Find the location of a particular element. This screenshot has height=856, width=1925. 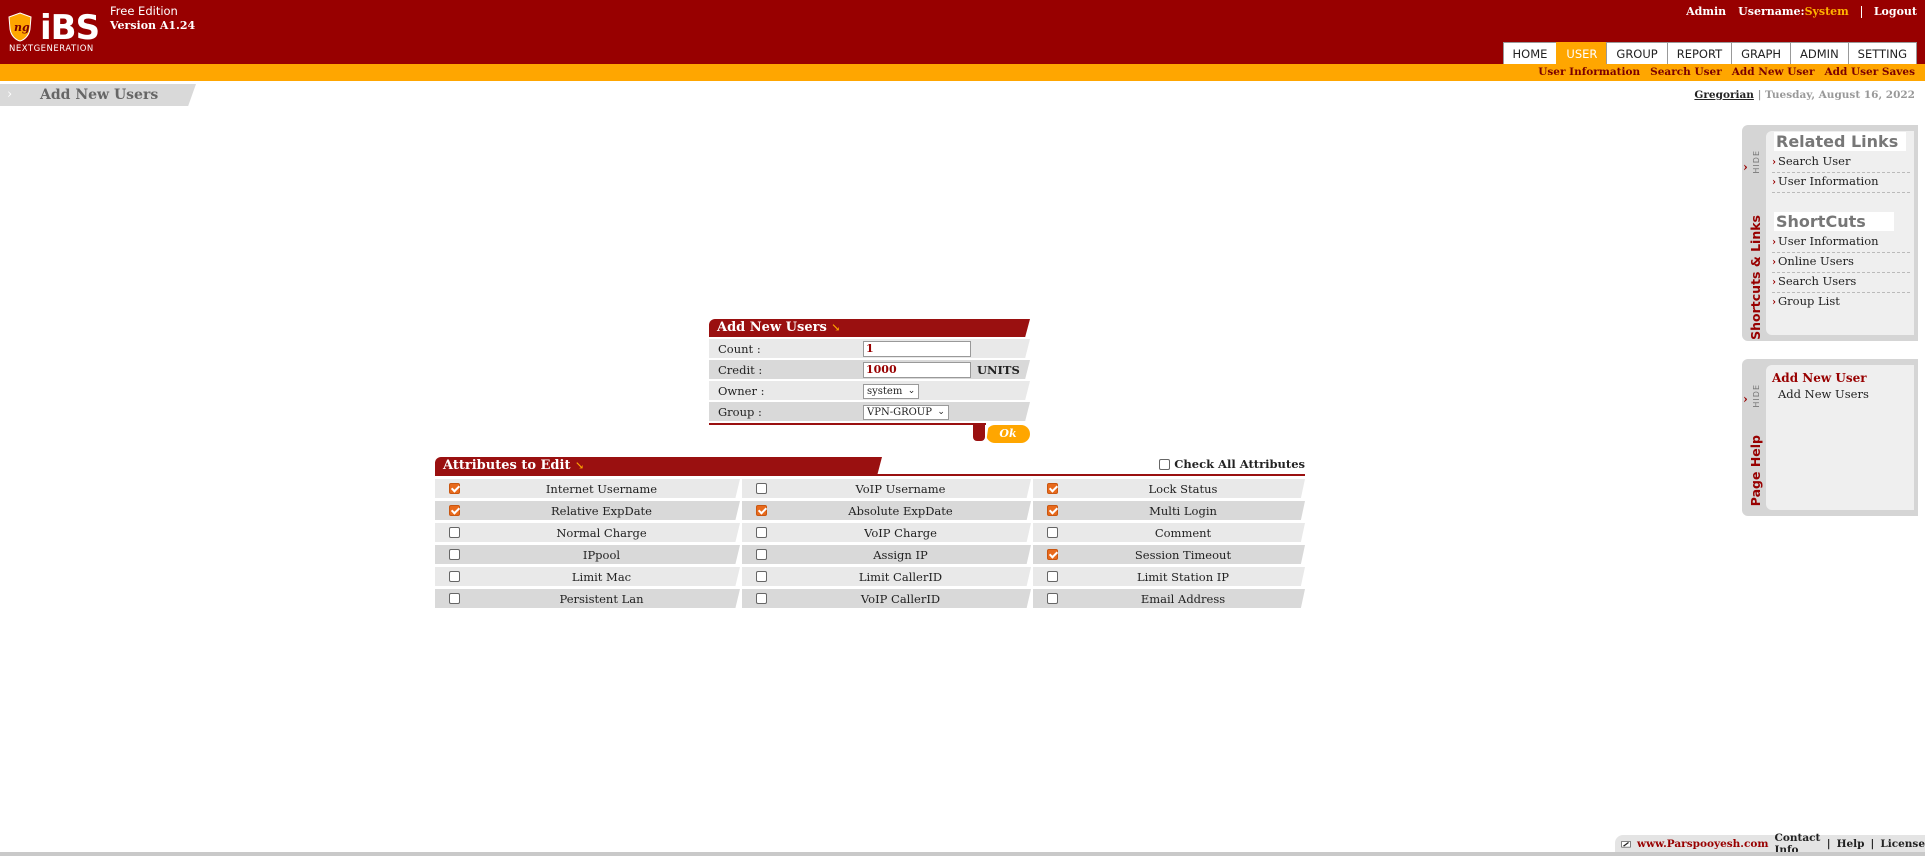

svg-text: ng is located at coordinates (22, 27).